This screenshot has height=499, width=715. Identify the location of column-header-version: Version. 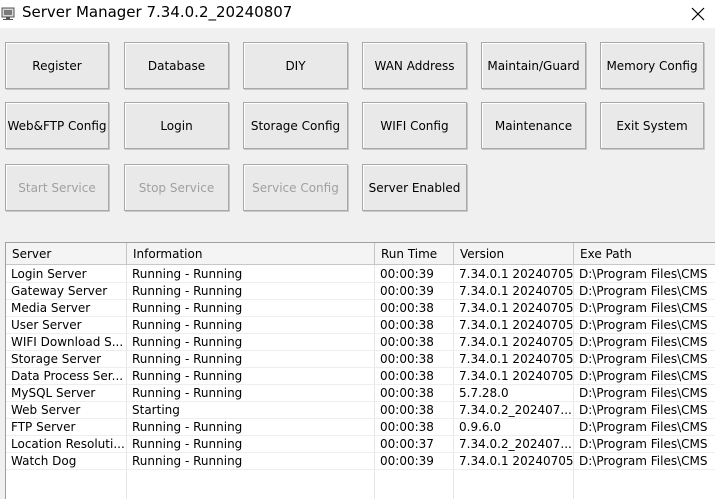
(514, 254).